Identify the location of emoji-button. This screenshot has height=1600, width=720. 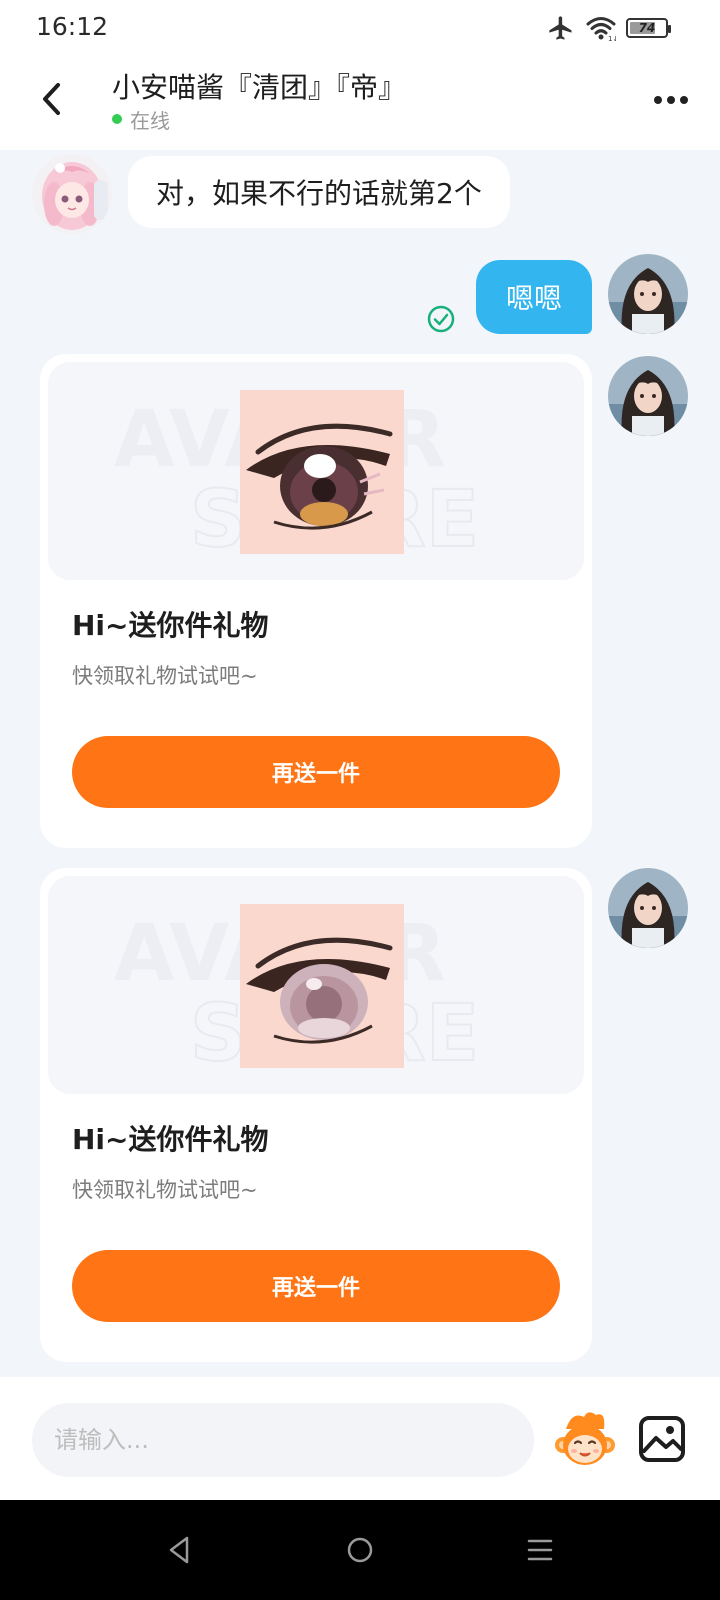
(585, 1440).